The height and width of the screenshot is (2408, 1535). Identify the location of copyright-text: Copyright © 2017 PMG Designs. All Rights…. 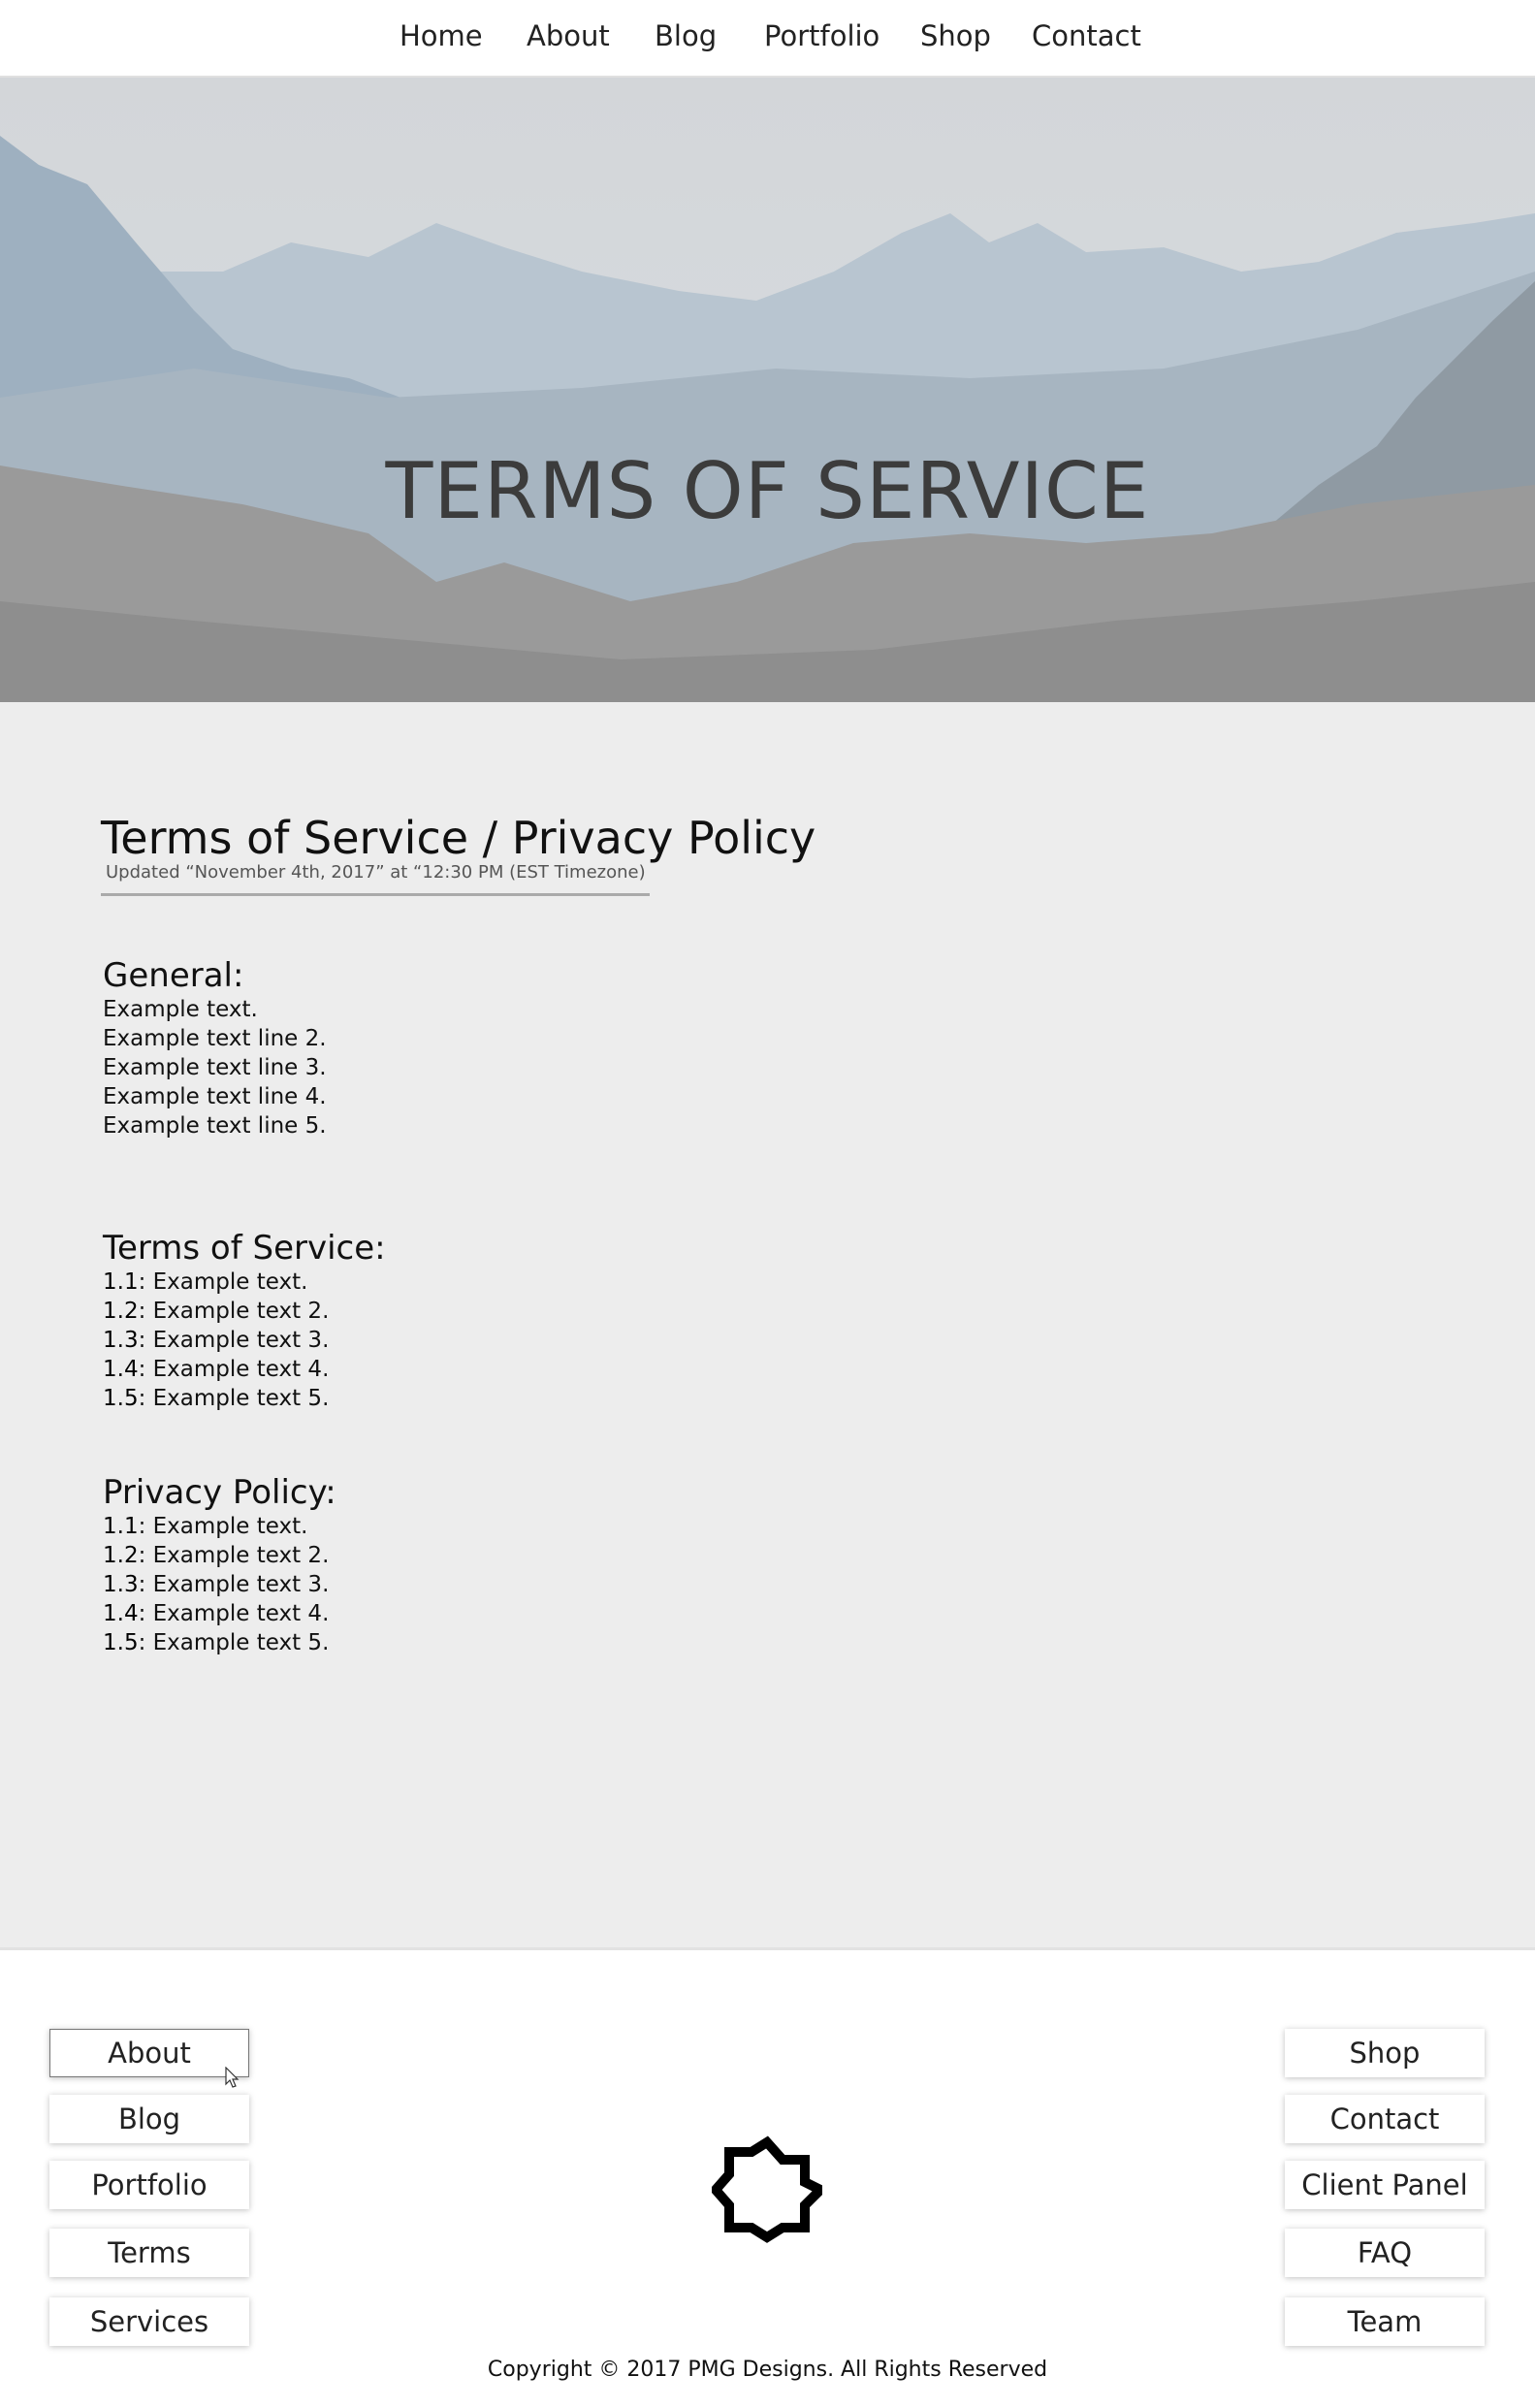
(767, 2370).